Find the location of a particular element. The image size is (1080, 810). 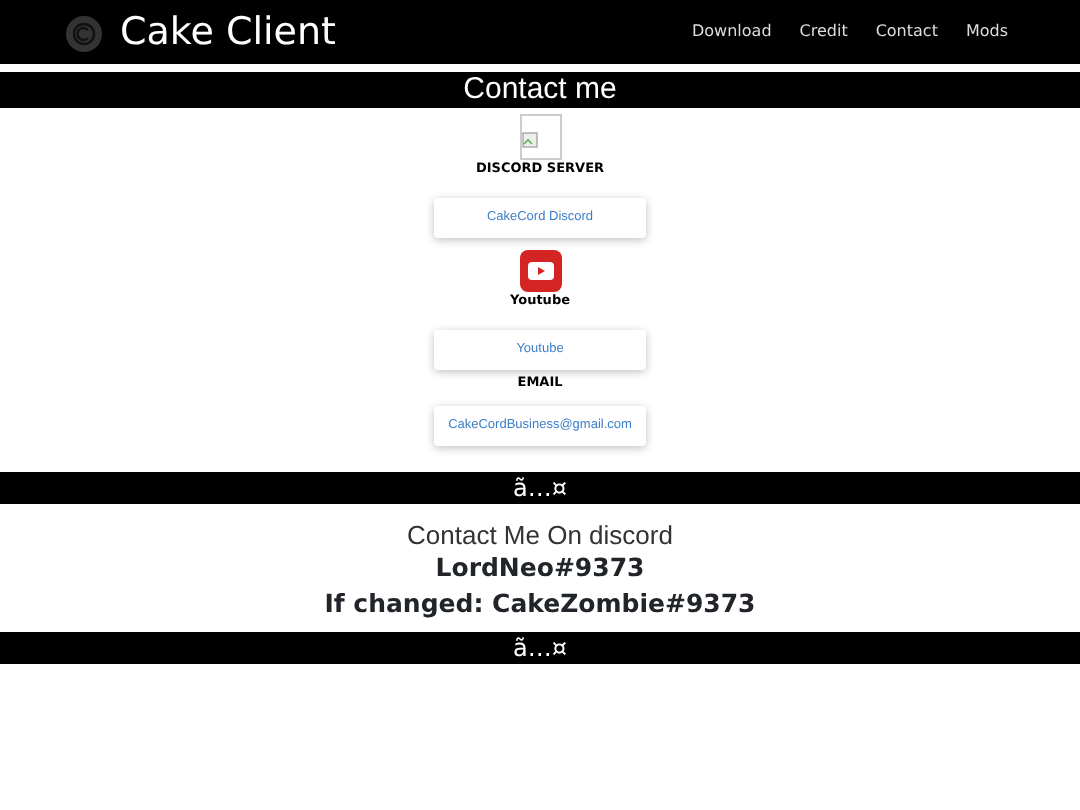

discord-tag: LordNeo#9373 is located at coordinates (540, 568).